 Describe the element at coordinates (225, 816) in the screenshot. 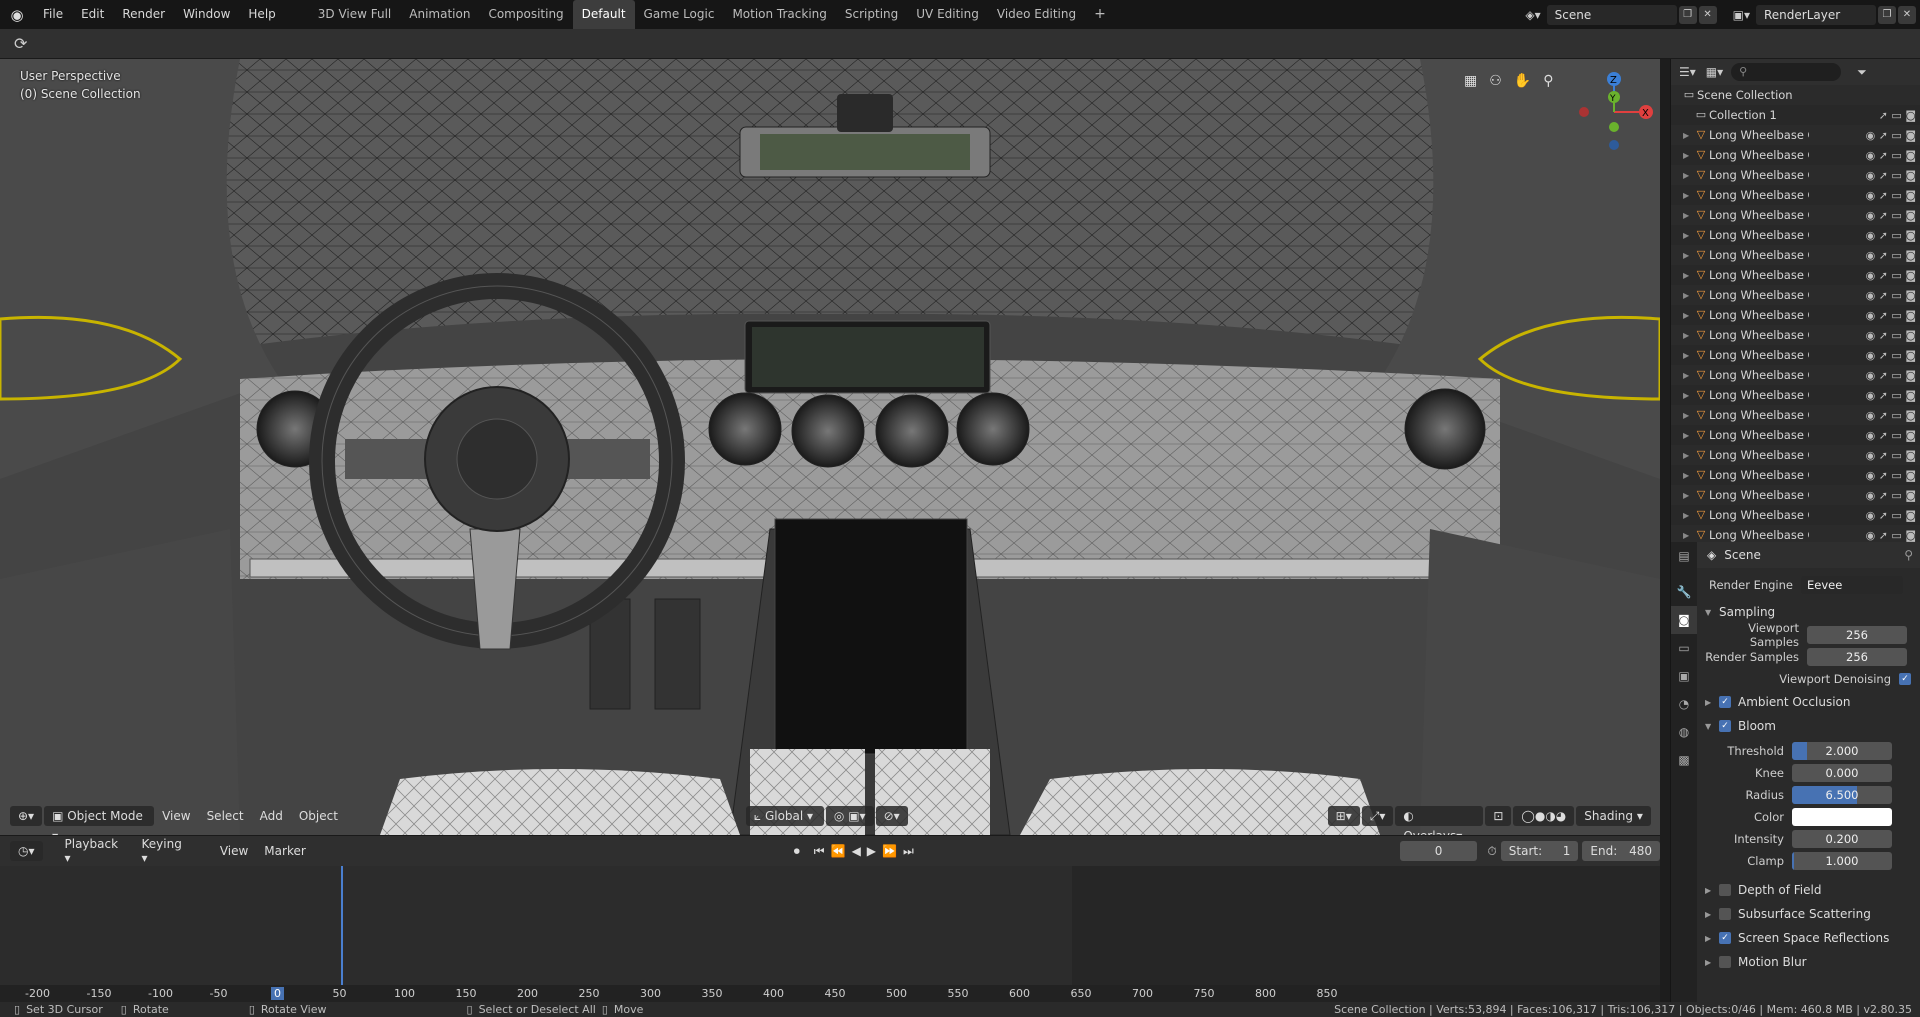

I see `viewport-menu-select: Select` at that location.